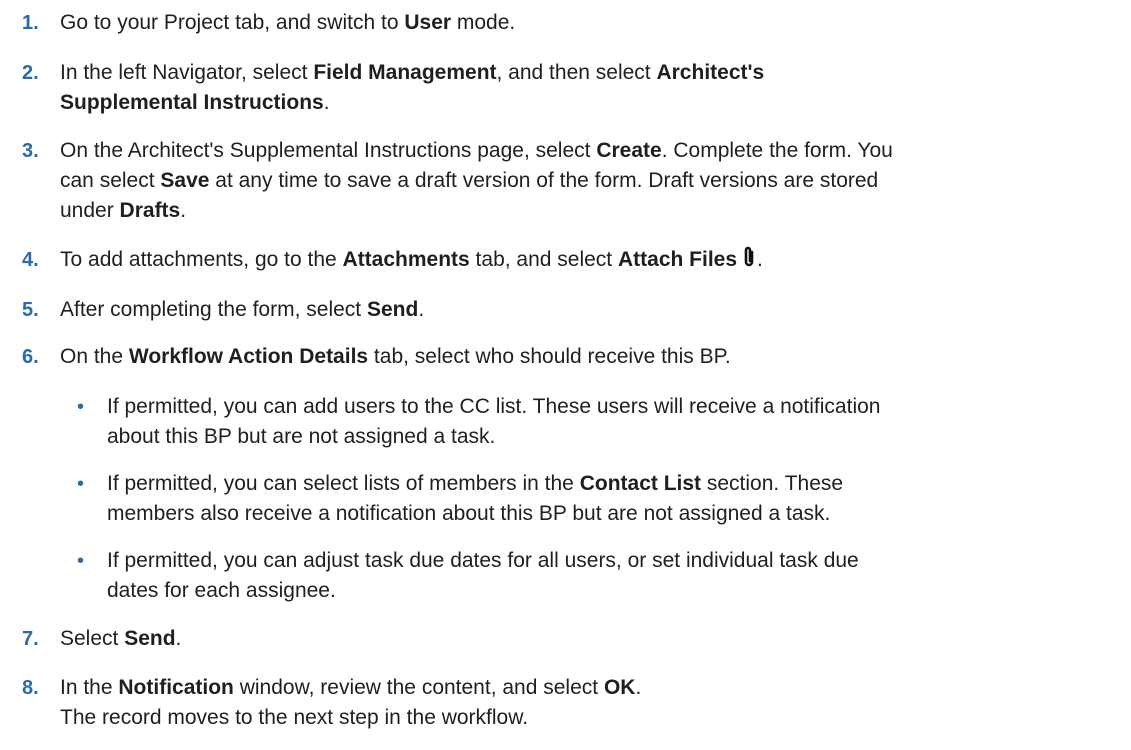 This screenshot has width=1131, height=750. Describe the element at coordinates (406, 259) in the screenshot. I see `ui-term: Attachments` at that location.